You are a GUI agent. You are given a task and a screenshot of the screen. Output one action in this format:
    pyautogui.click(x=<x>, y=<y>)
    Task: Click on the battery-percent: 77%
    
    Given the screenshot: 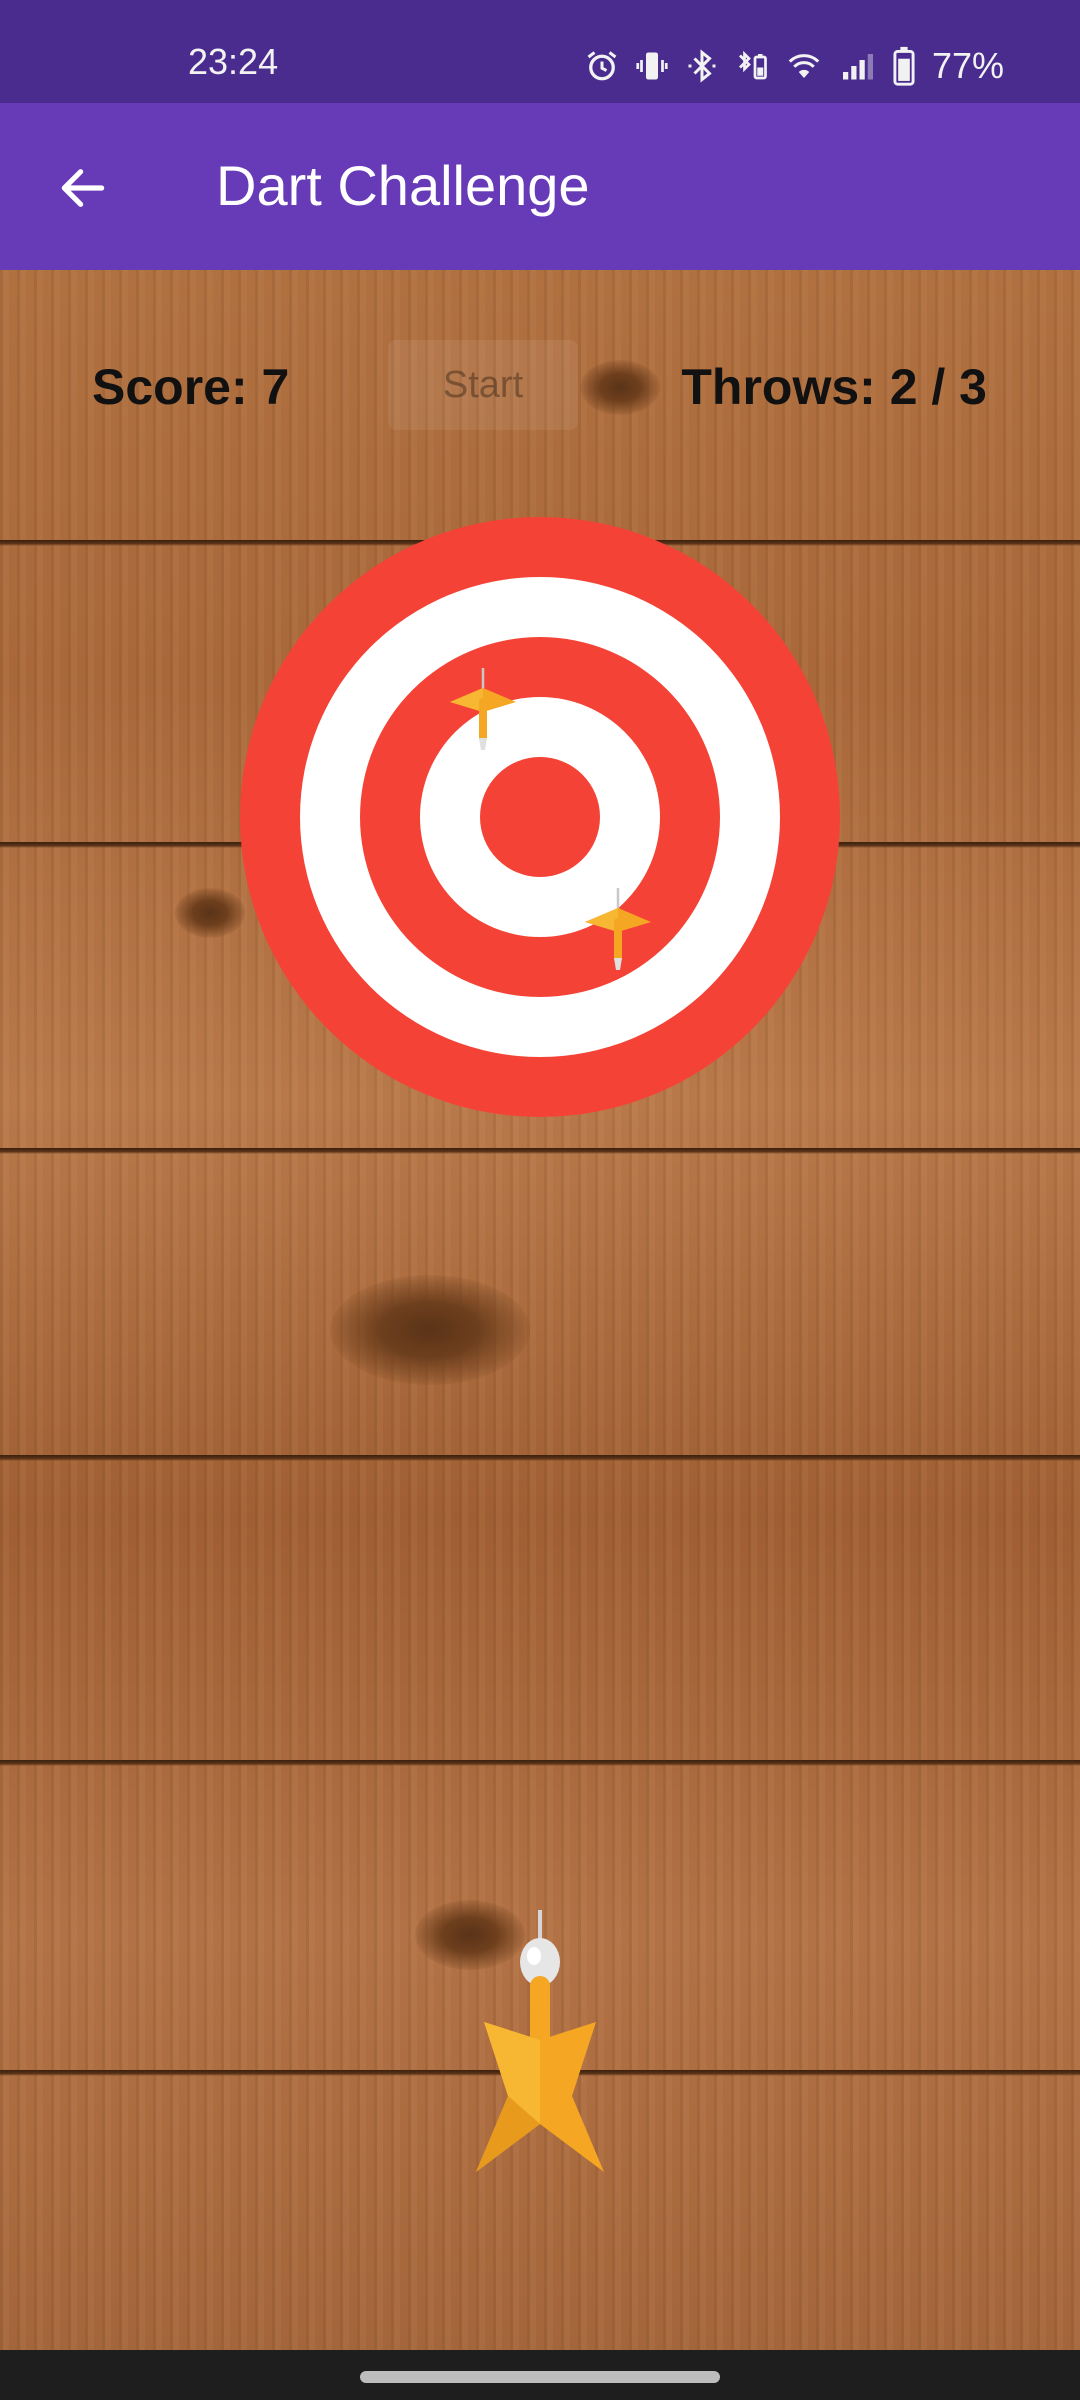 What is the action you would take?
    pyautogui.click(x=967, y=65)
    